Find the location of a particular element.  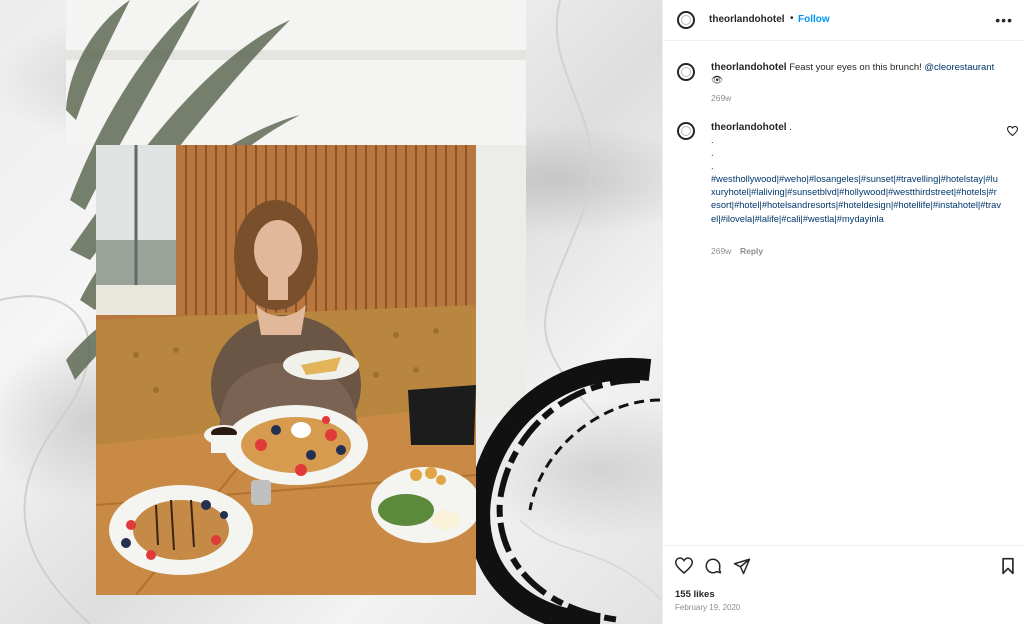

action-bar: 155 likes February 19, 2020 is located at coordinates (843, 585).